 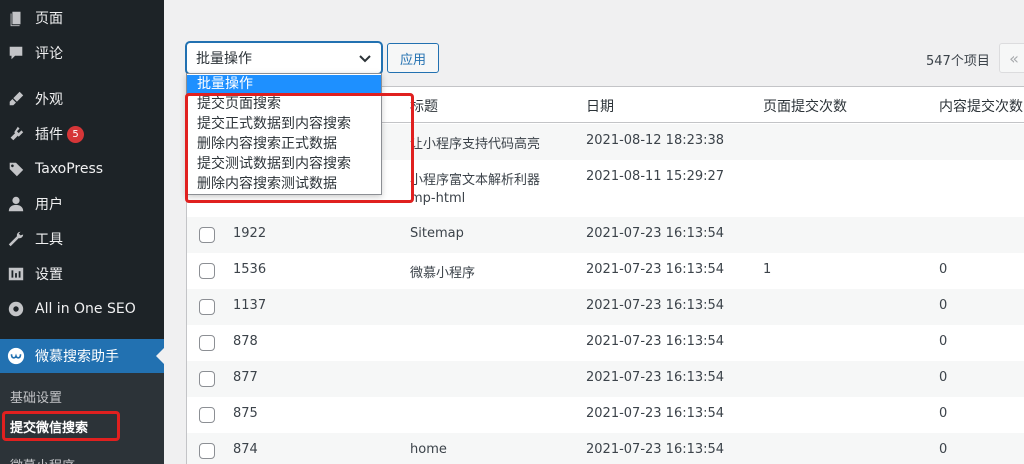 I want to click on sidebar-item-label: 微慕搜索助手, so click(x=77, y=357).